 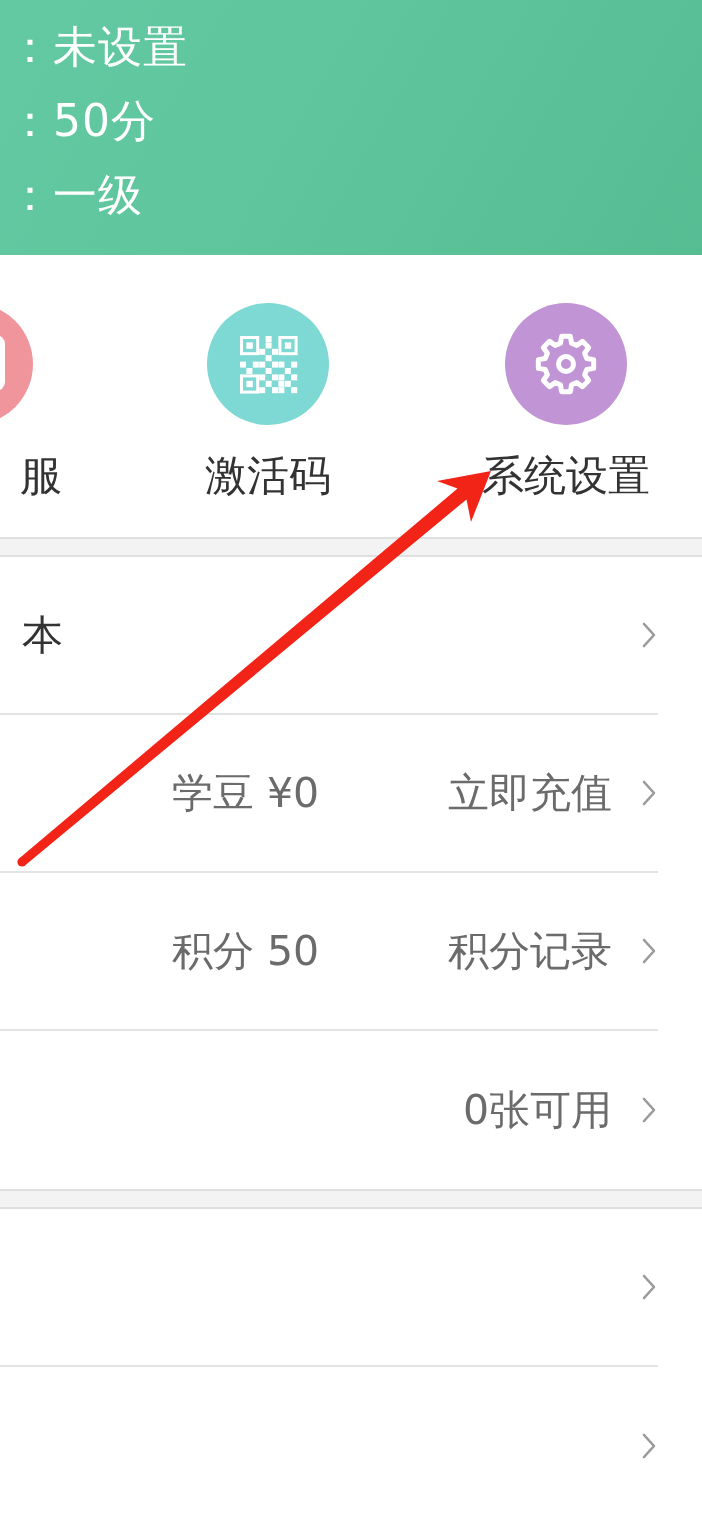 I want to click on menu-action: 立即充值, so click(x=530, y=792).